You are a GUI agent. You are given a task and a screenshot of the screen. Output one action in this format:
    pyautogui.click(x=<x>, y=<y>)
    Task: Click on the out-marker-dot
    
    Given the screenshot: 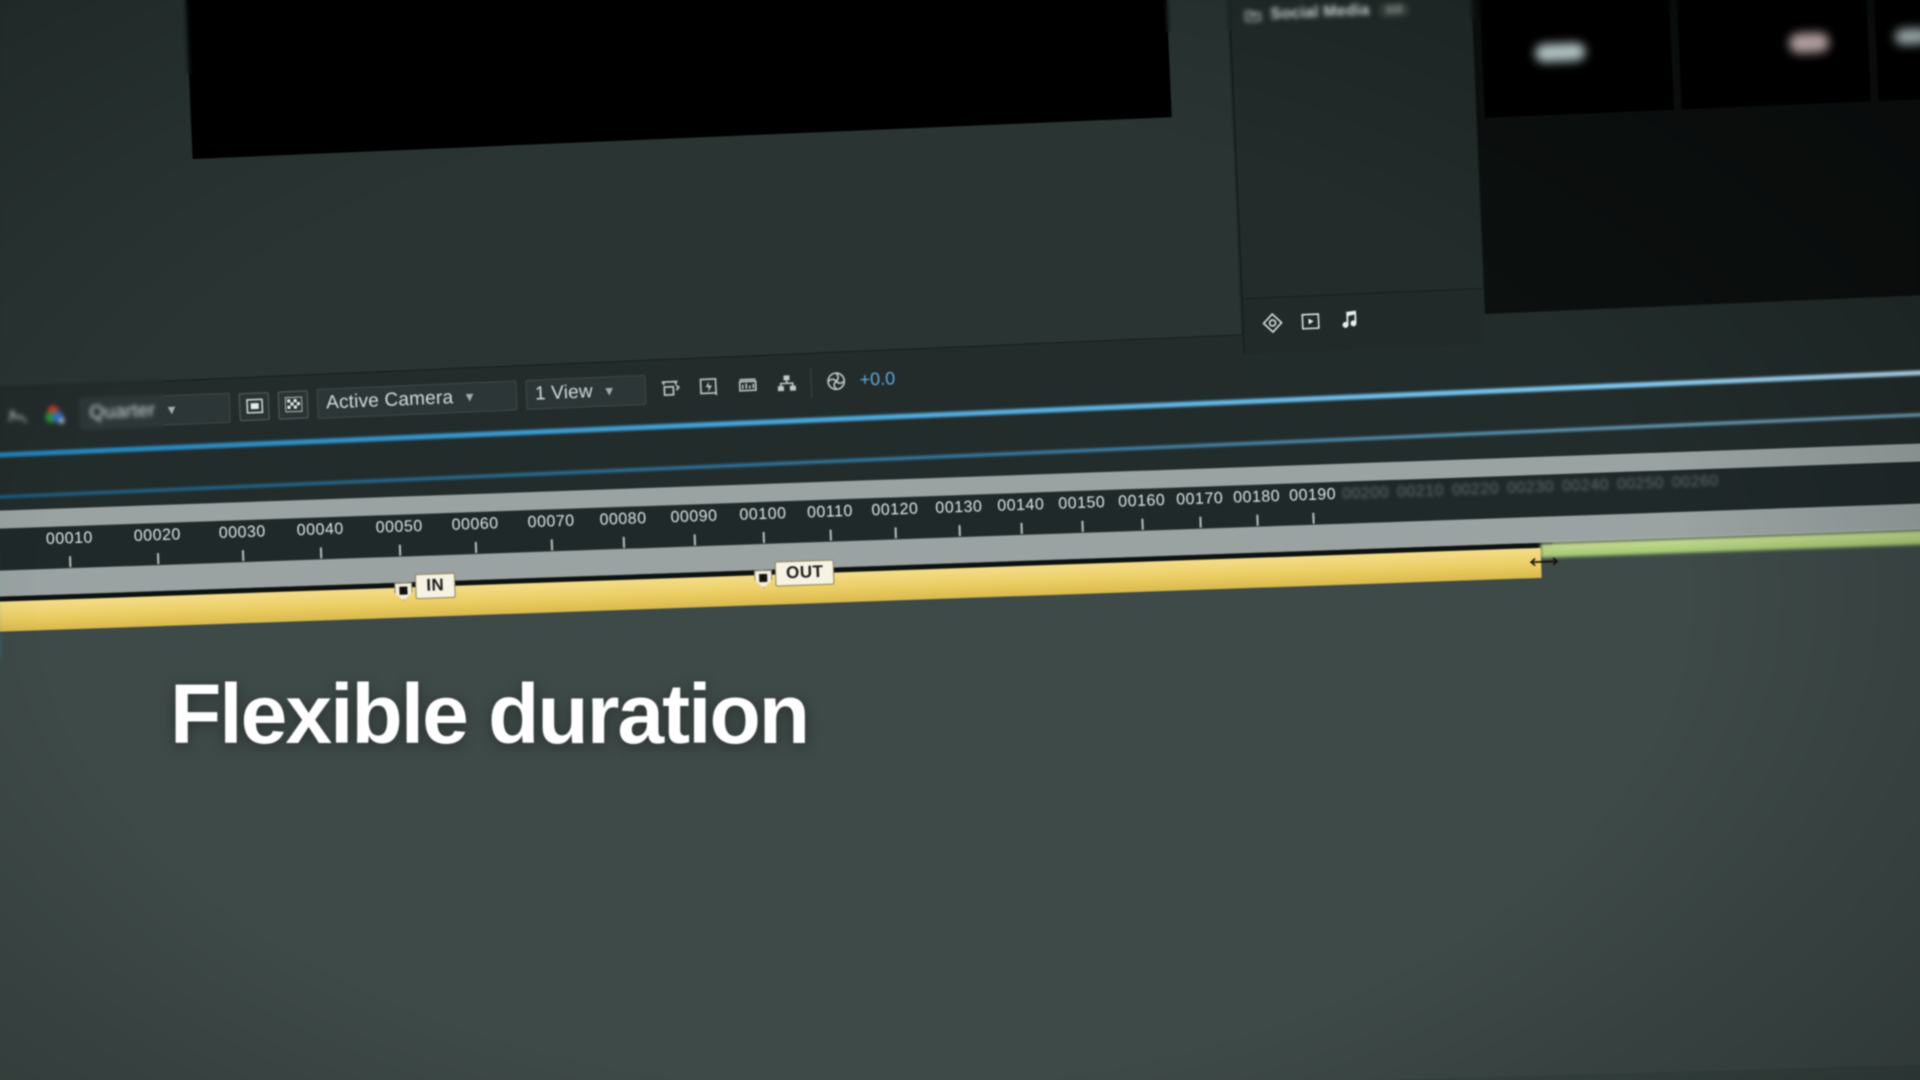 What is the action you would take?
    pyautogui.click(x=763, y=578)
    